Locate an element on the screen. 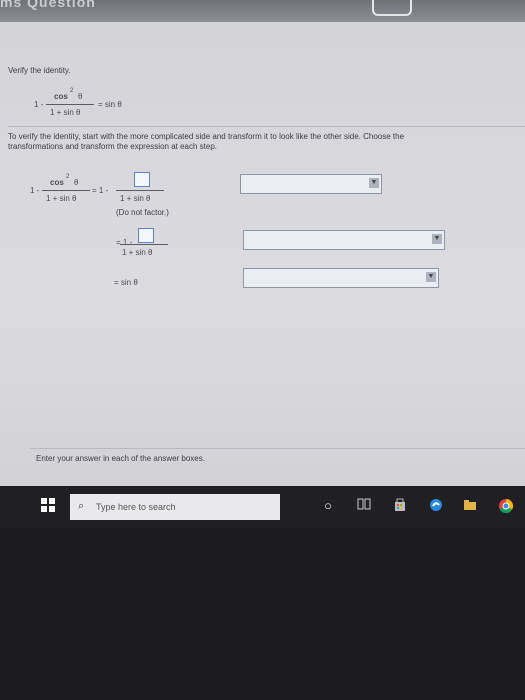 The image size is (525, 700). prompt-text: Verify the identity. is located at coordinates (39, 70).